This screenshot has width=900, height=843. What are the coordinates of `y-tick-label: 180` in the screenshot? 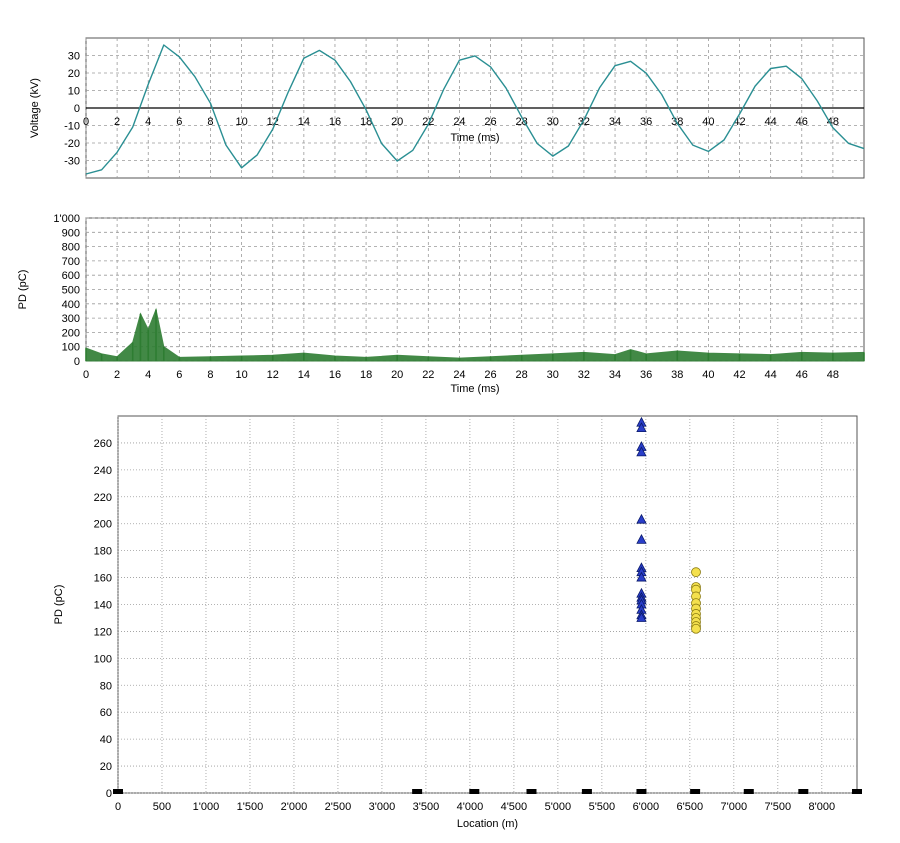 It's located at (103, 552).